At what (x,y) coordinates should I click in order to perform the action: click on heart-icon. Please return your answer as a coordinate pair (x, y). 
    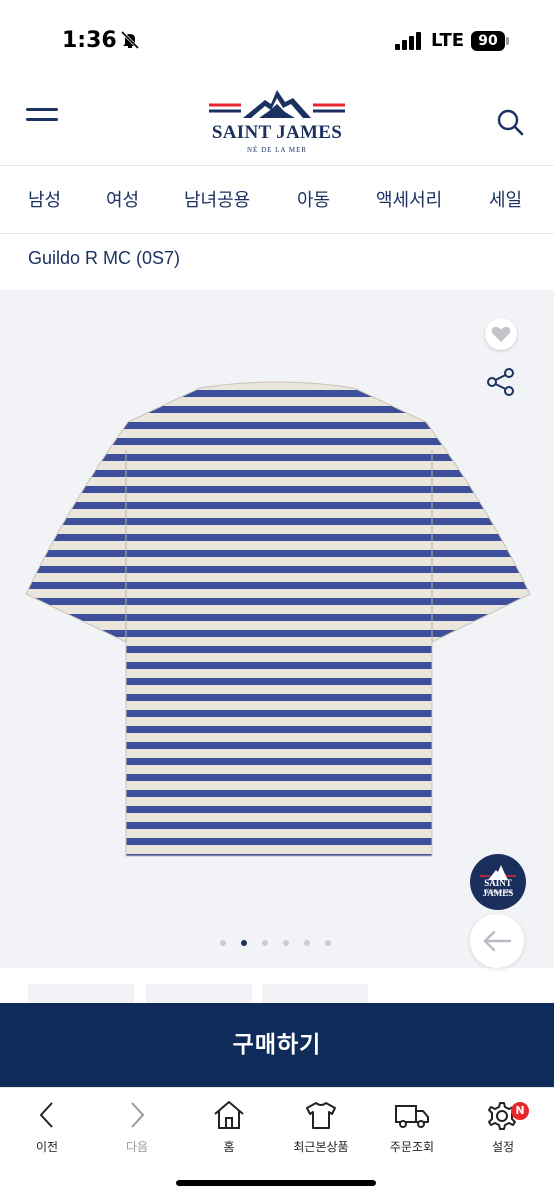
    Looking at the image, I should click on (501, 334).